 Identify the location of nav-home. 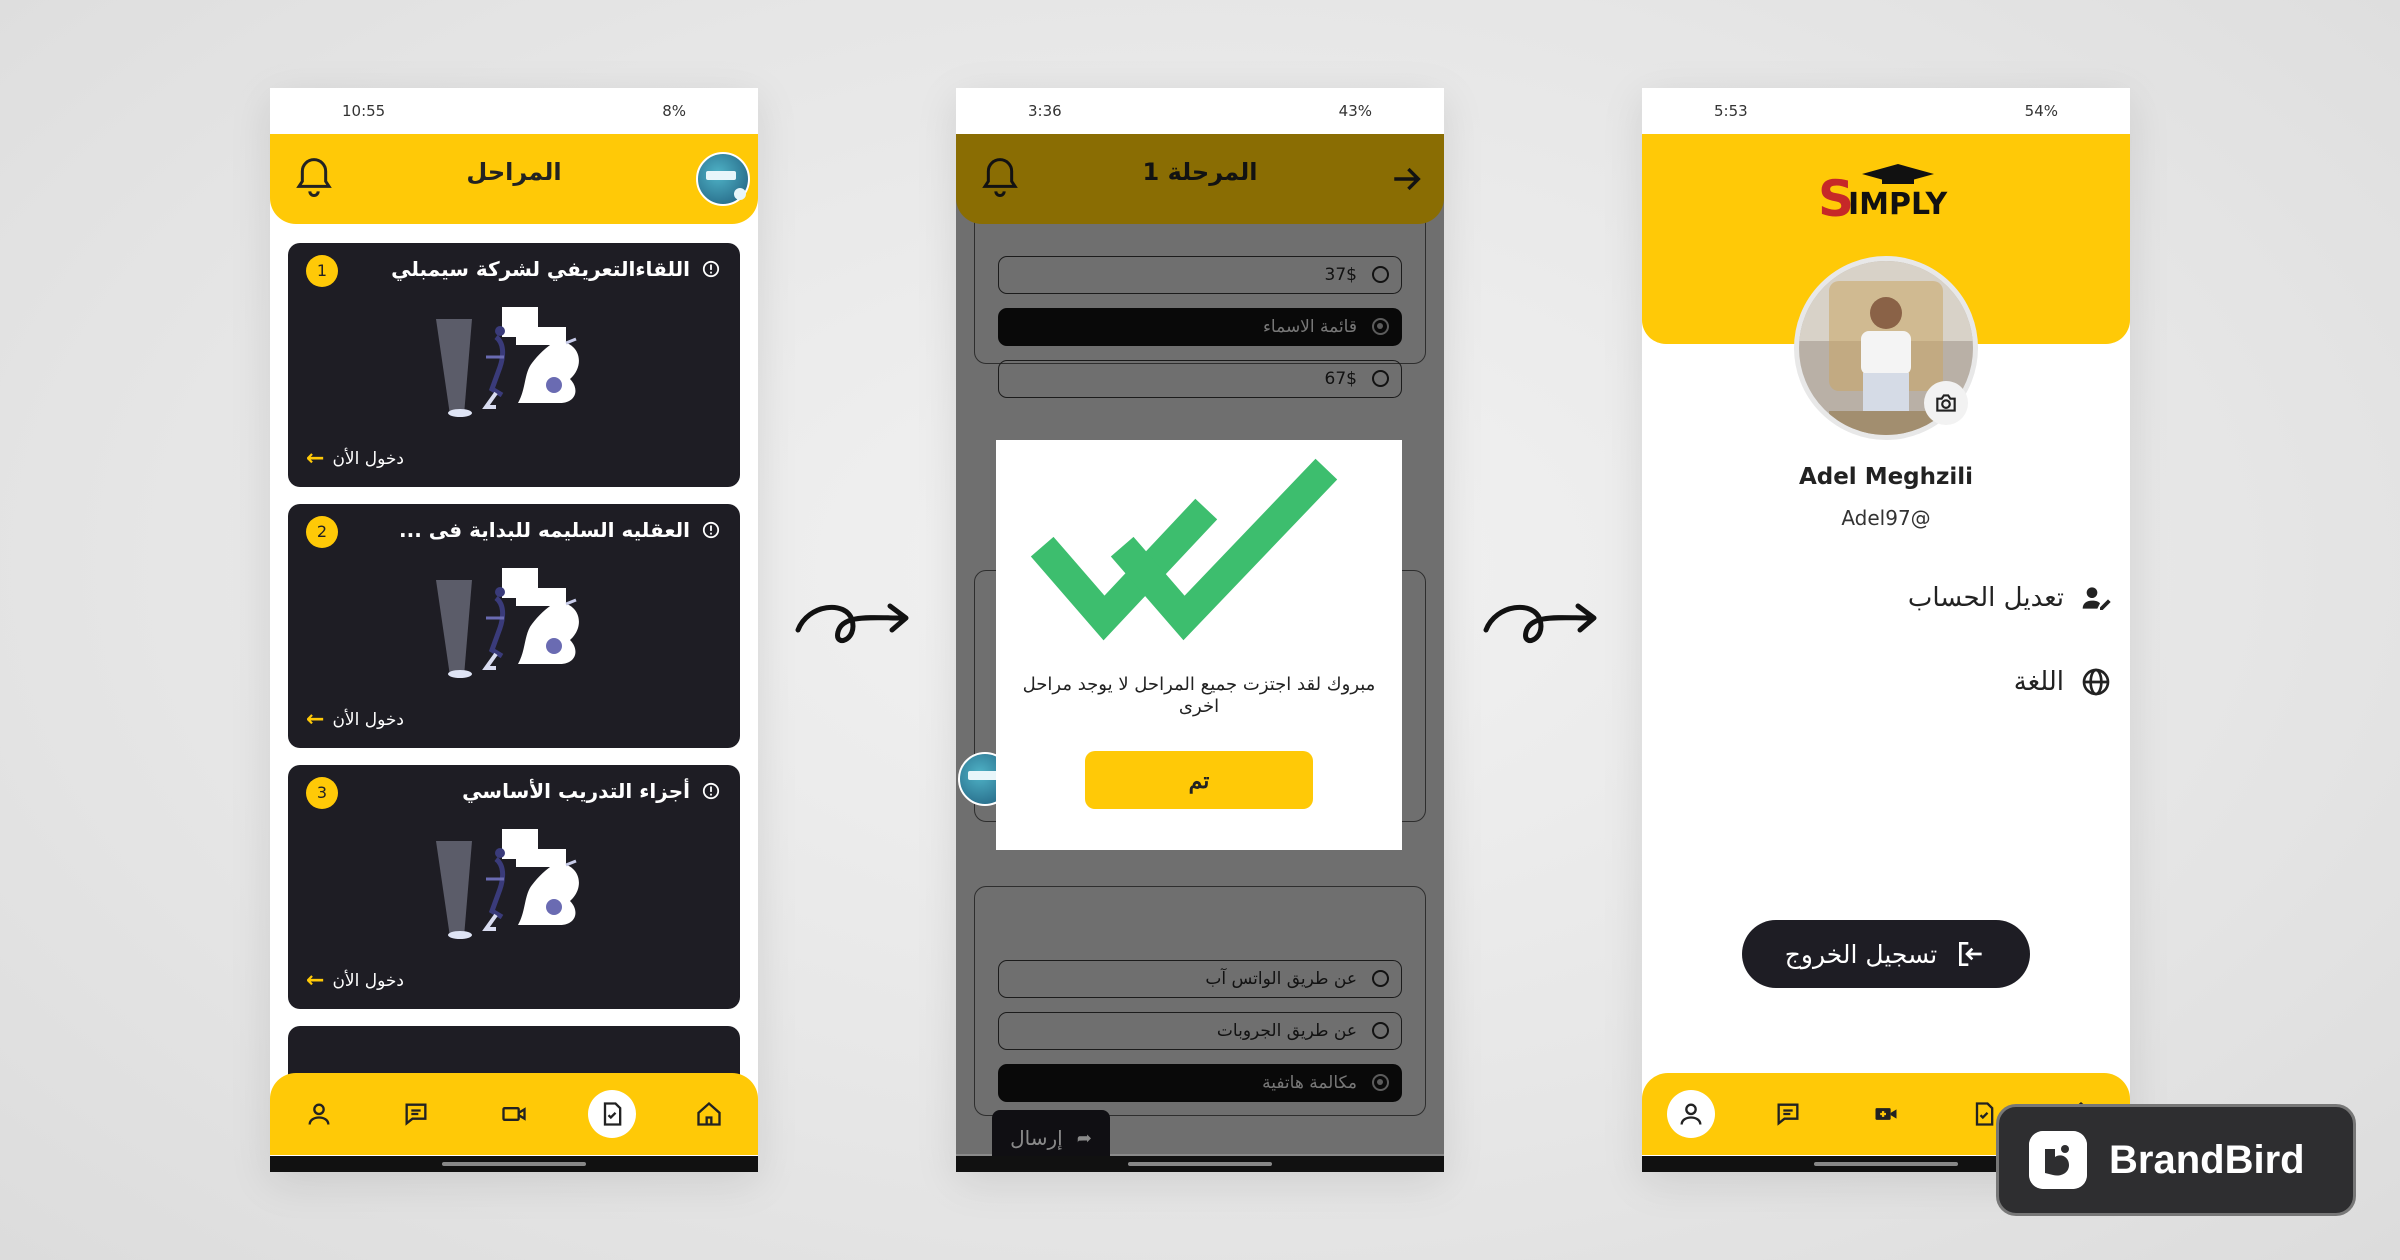
(709, 1114).